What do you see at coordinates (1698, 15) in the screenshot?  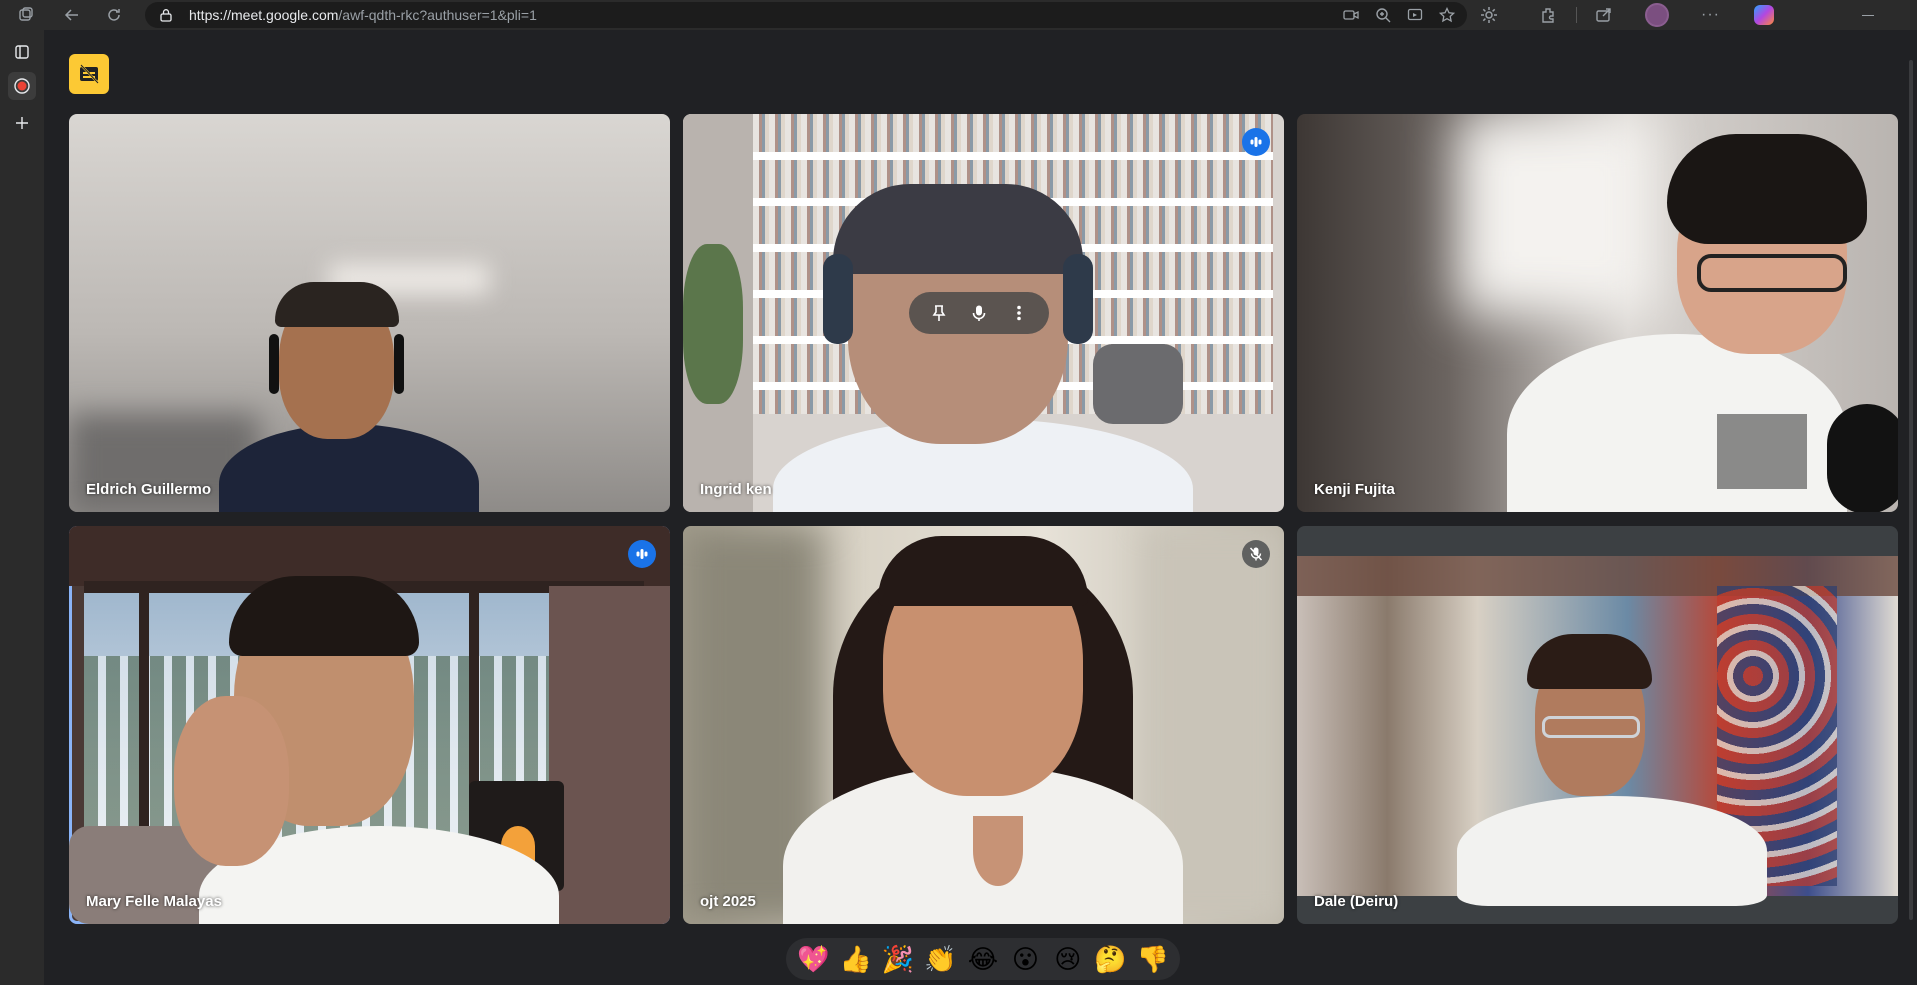 I see `browser-extensions: ···` at bounding box center [1698, 15].